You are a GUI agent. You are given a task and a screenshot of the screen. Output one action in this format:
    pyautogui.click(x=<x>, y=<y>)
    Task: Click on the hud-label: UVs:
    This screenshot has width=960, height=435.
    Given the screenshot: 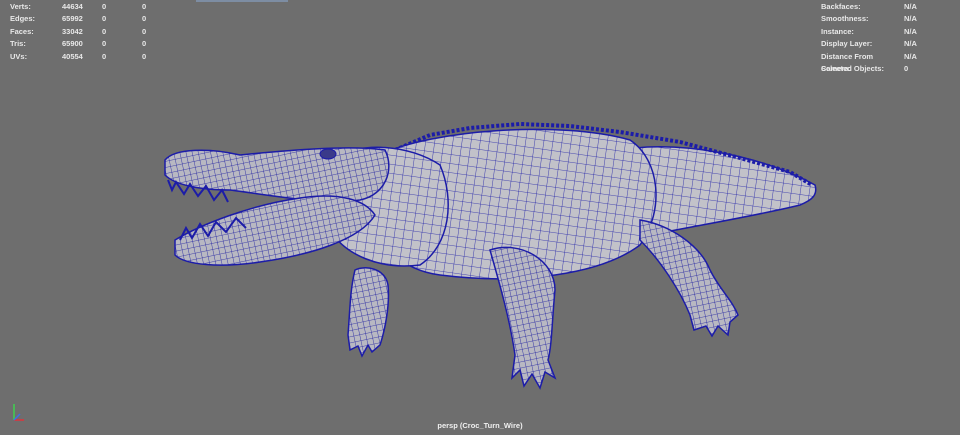 What is the action you would take?
    pyautogui.click(x=19, y=56)
    